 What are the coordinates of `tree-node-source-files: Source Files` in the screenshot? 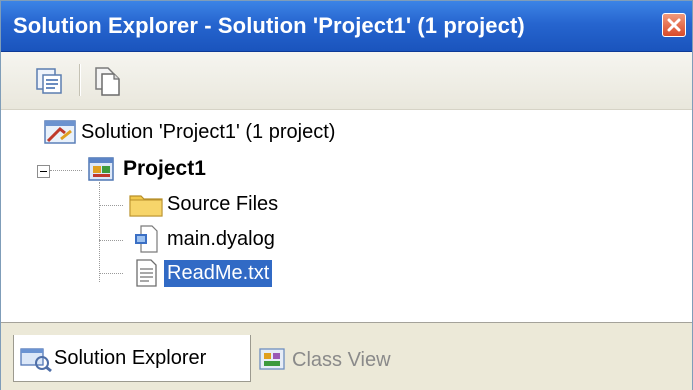 It's located at (202, 204).